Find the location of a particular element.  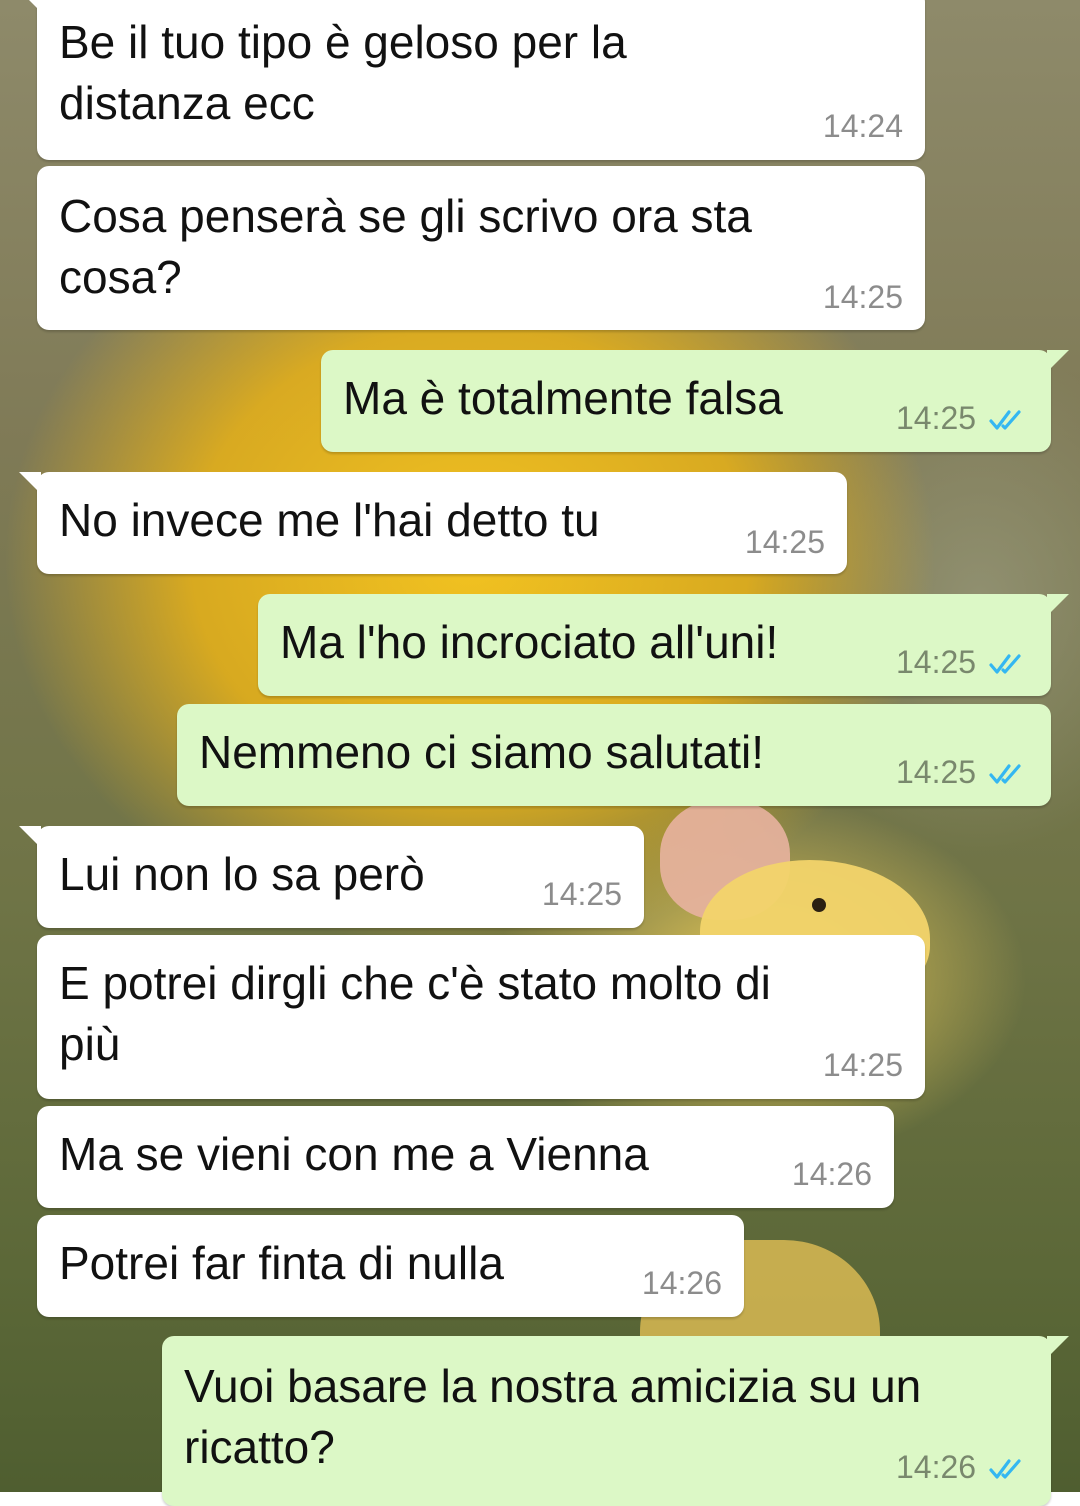

message-text: Ma se vieni con me a Vienna is located at coordinates (354, 1154).